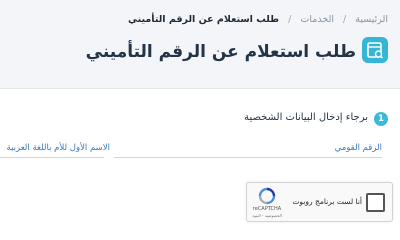 The width and height of the screenshot is (400, 240). I want to click on mother-first-name-label: الاسم الأول للأم باللغة العربية, so click(58, 148).